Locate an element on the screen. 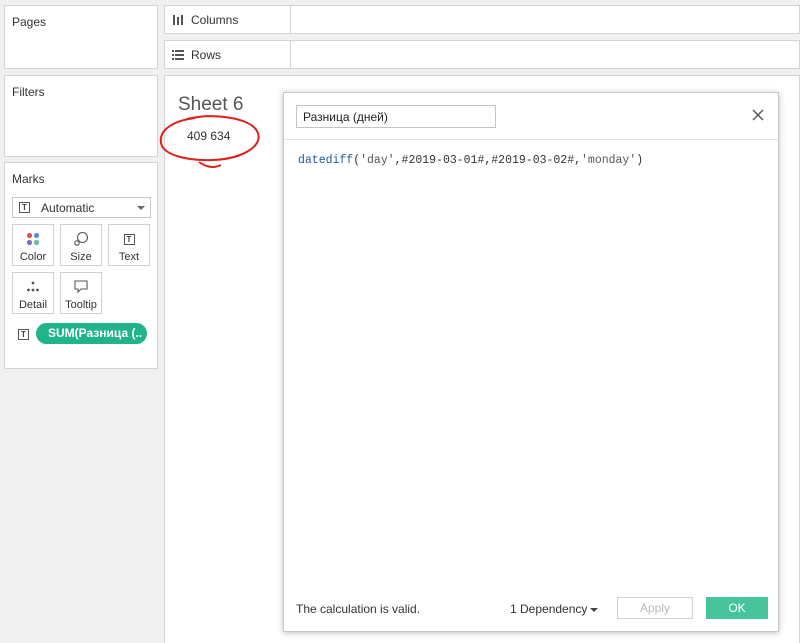 Image resolution: width=800 pixels, height=643 pixels. calculation-name-input is located at coordinates (396, 116).